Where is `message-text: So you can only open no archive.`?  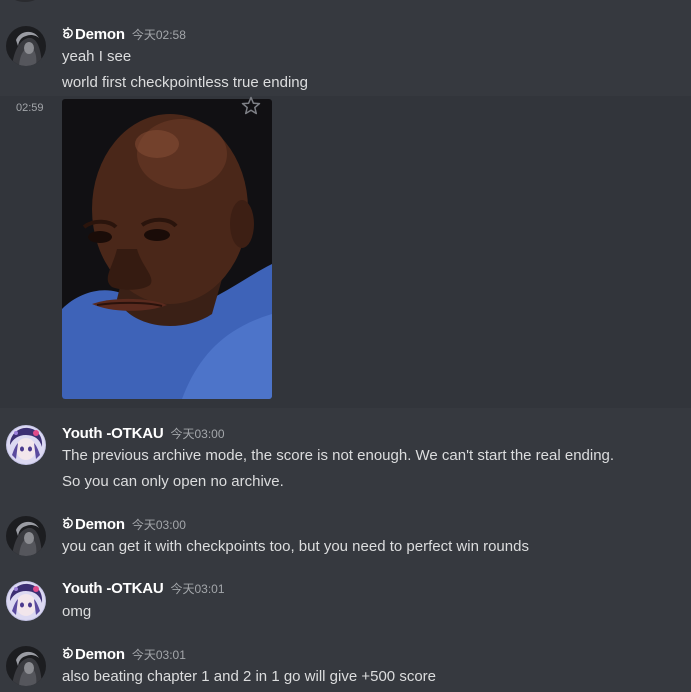
message-text: So you can only open no archive. is located at coordinates (173, 481).